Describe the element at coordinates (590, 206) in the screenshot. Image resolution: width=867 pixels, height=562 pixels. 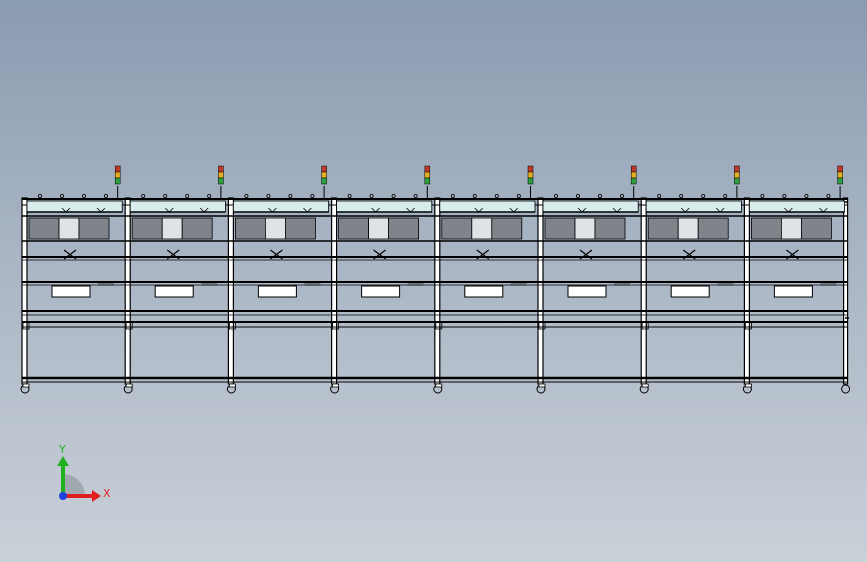
I see `unit-6-conveyor-cover` at that location.